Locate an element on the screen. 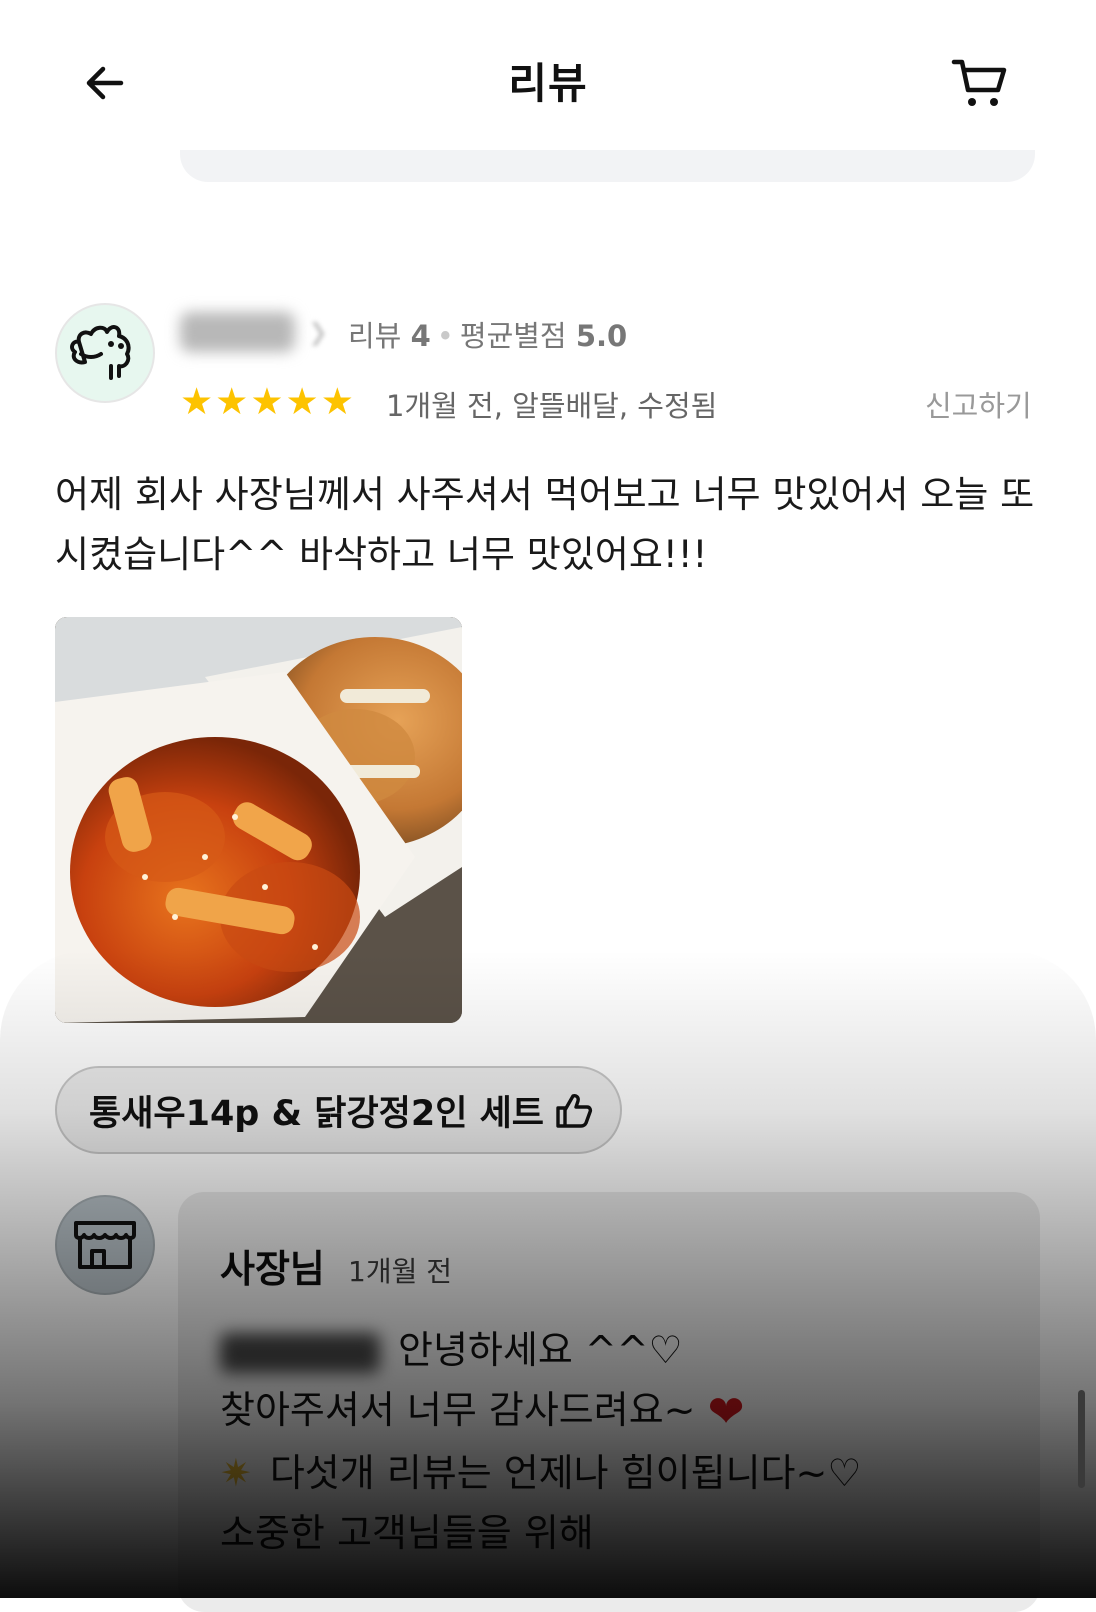 The image size is (1096, 1612). reply-thanks: 찾아주셔서 너무 감사드려요~ is located at coordinates (458, 1410).